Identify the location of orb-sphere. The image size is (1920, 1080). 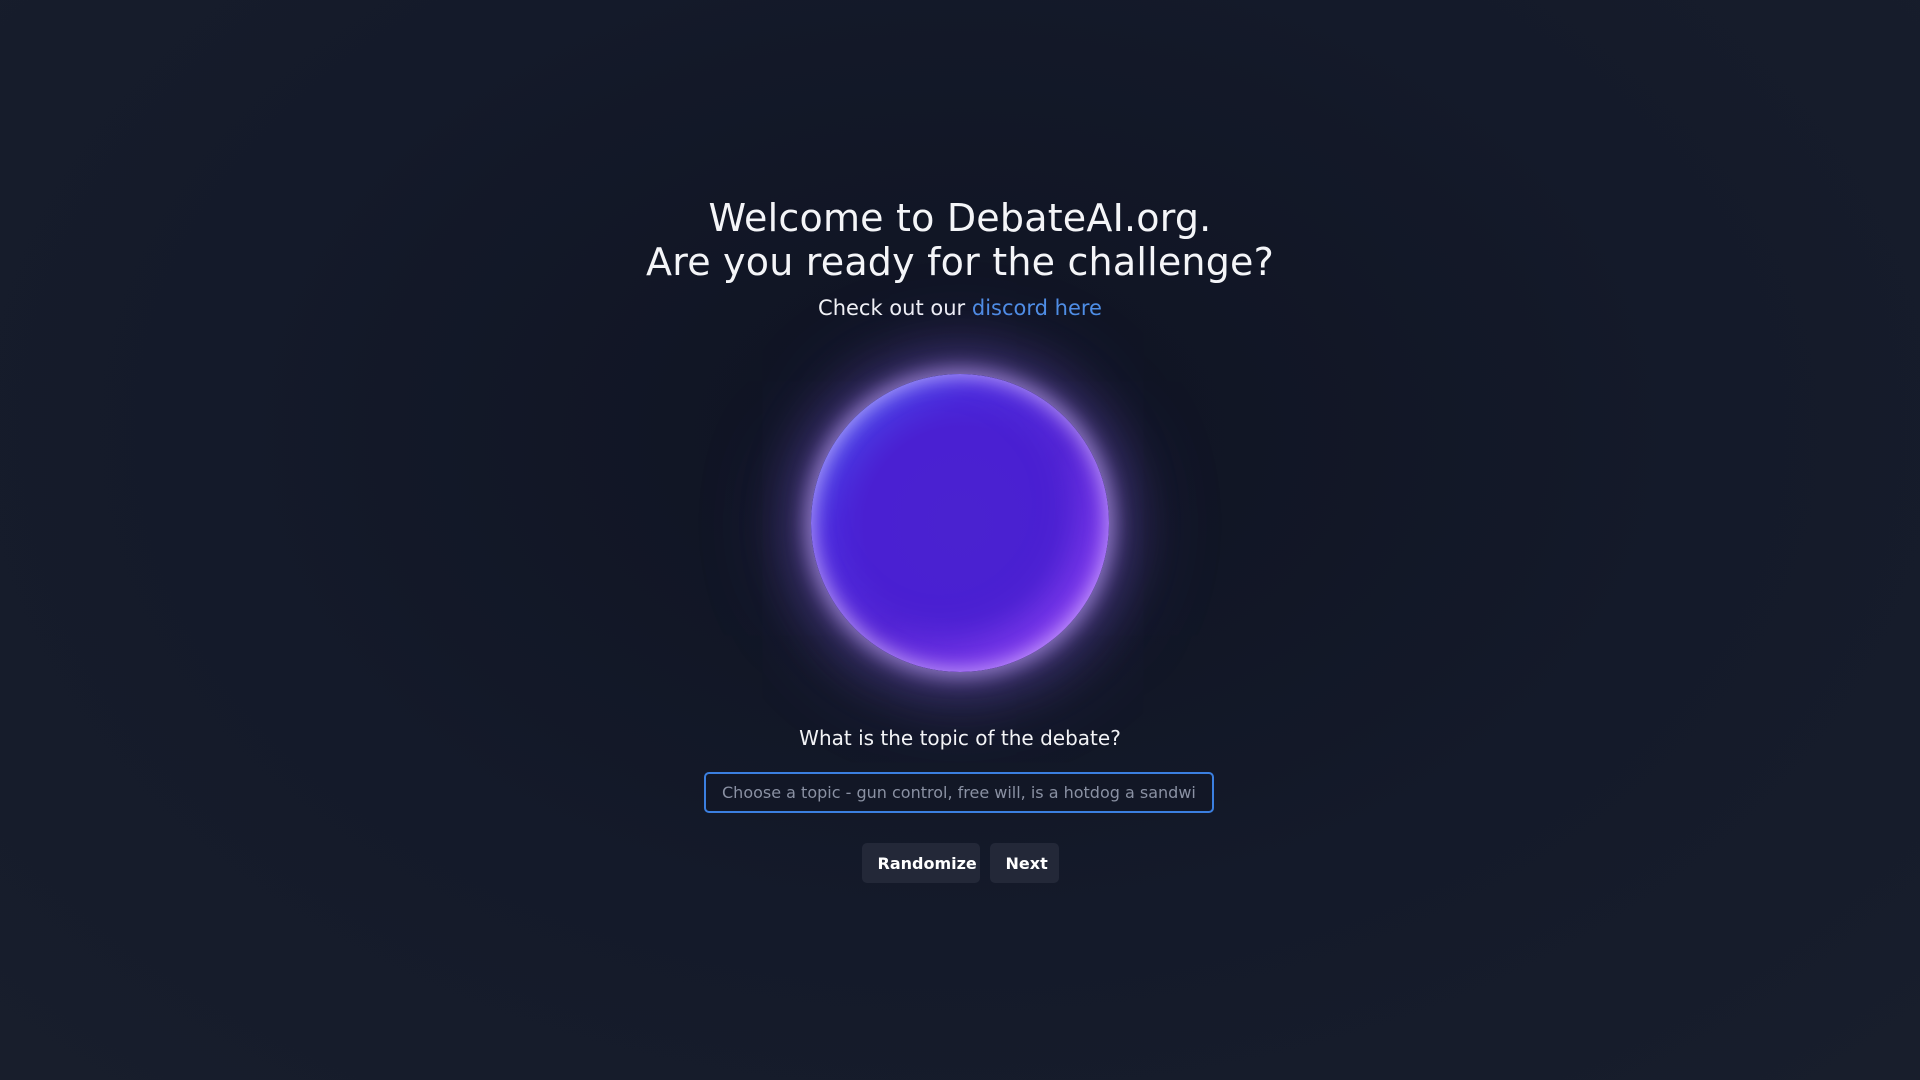
(960, 523).